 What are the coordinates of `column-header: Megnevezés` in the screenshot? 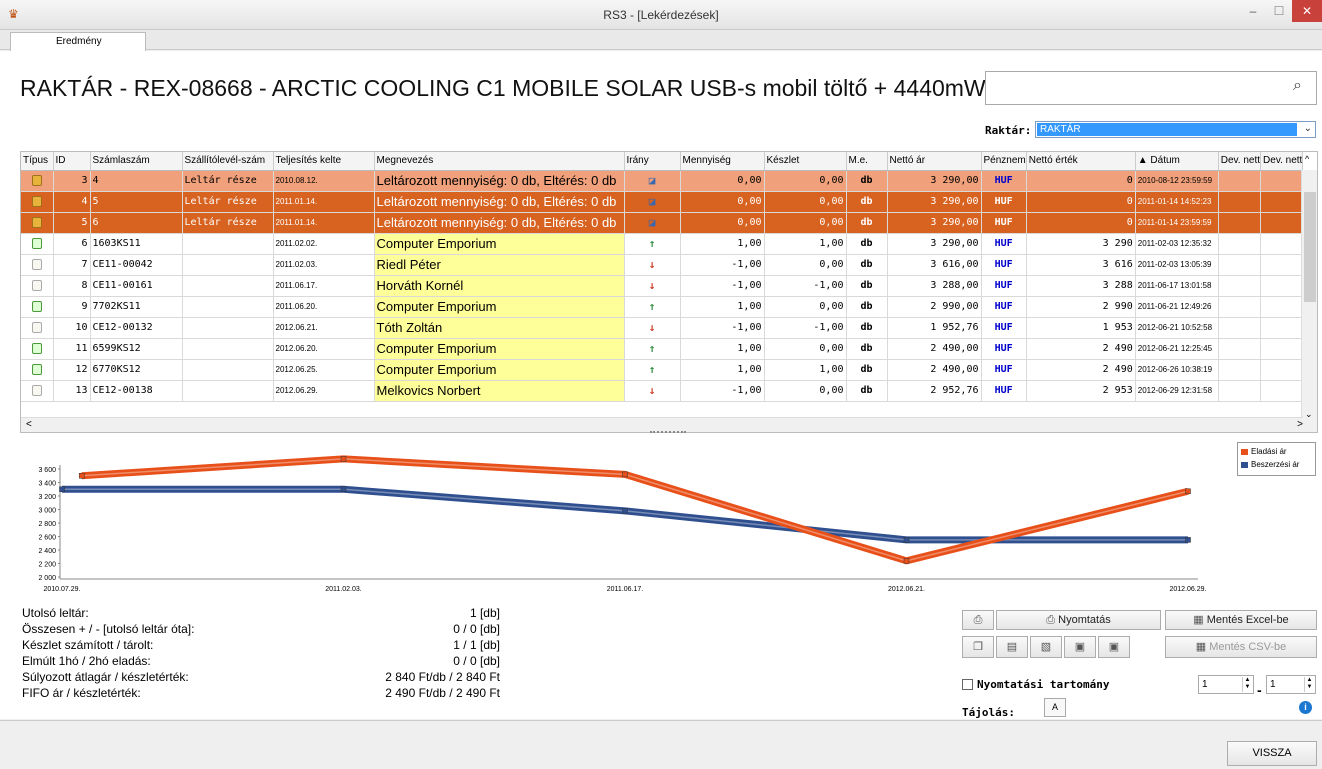 It's located at (499, 161).